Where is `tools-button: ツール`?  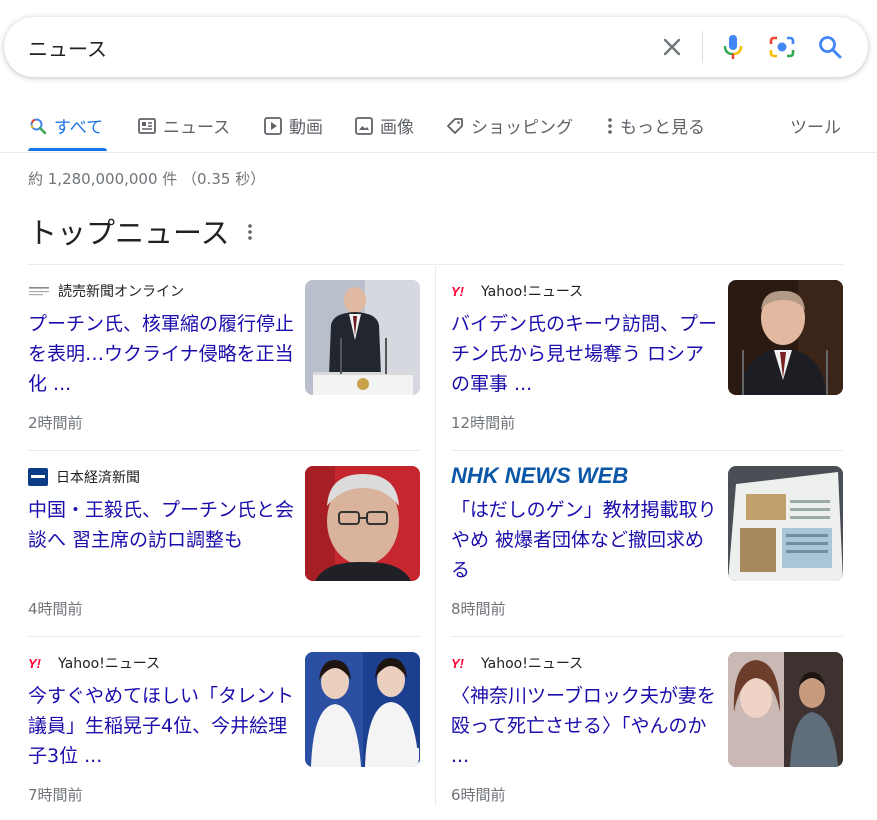 tools-button: ツール is located at coordinates (815, 125).